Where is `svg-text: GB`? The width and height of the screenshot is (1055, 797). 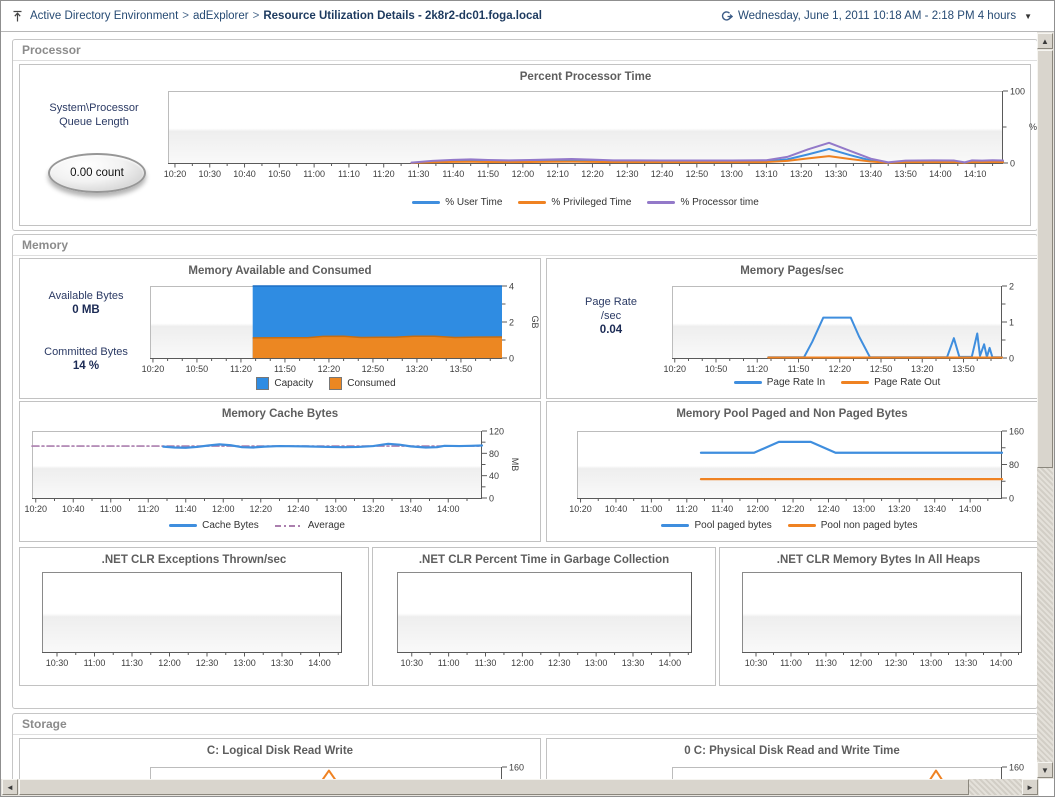
svg-text: GB is located at coordinates (535, 321).